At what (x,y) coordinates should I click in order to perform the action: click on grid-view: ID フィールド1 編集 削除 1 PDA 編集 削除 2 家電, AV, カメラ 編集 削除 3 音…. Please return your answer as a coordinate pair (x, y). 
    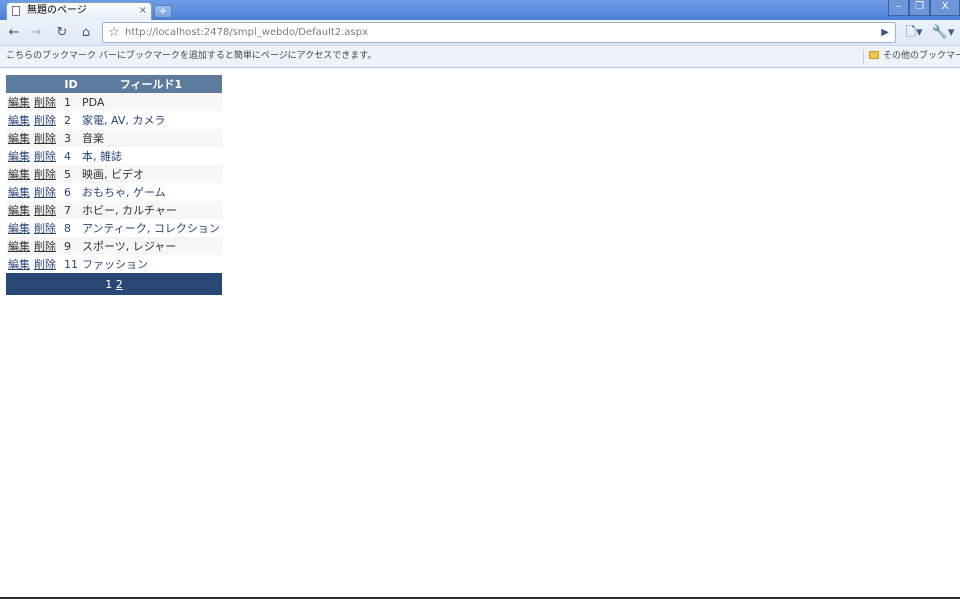
    Looking at the image, I should click on (114, 185).